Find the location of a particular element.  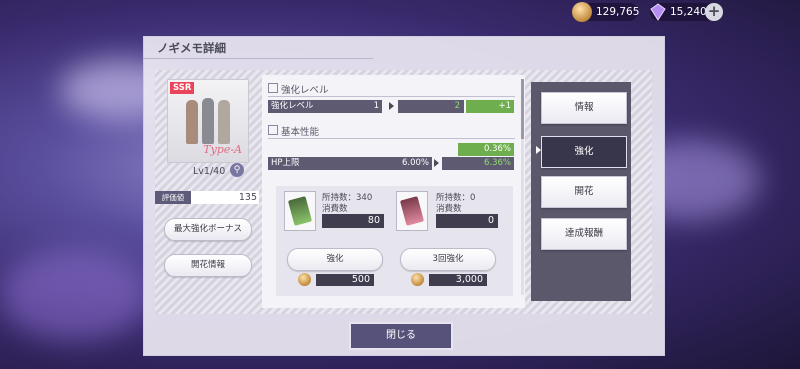

hp-next-bar: 6.36% is located at coordinates (478, 163).